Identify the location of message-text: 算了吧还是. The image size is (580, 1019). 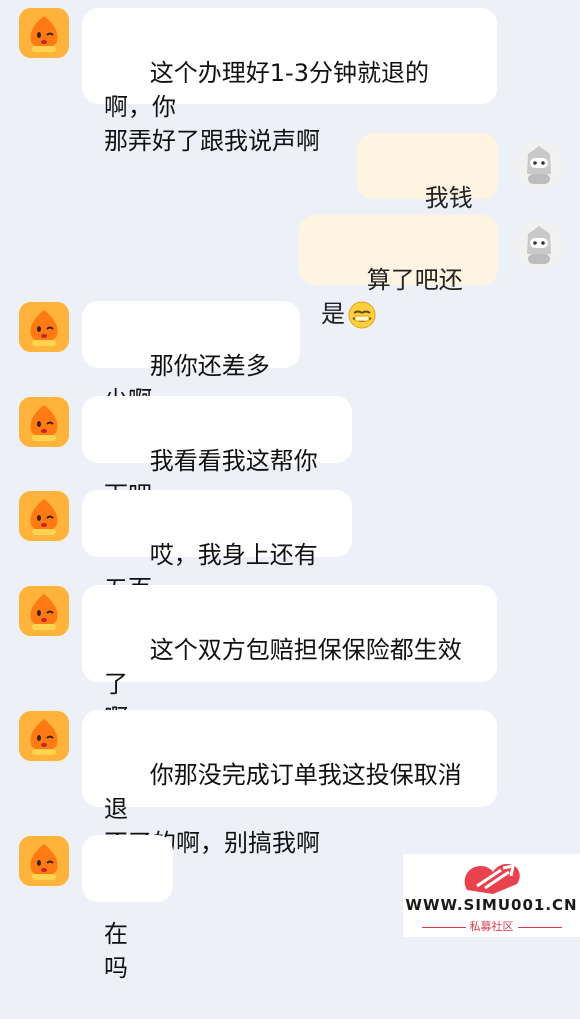
(392, 297).